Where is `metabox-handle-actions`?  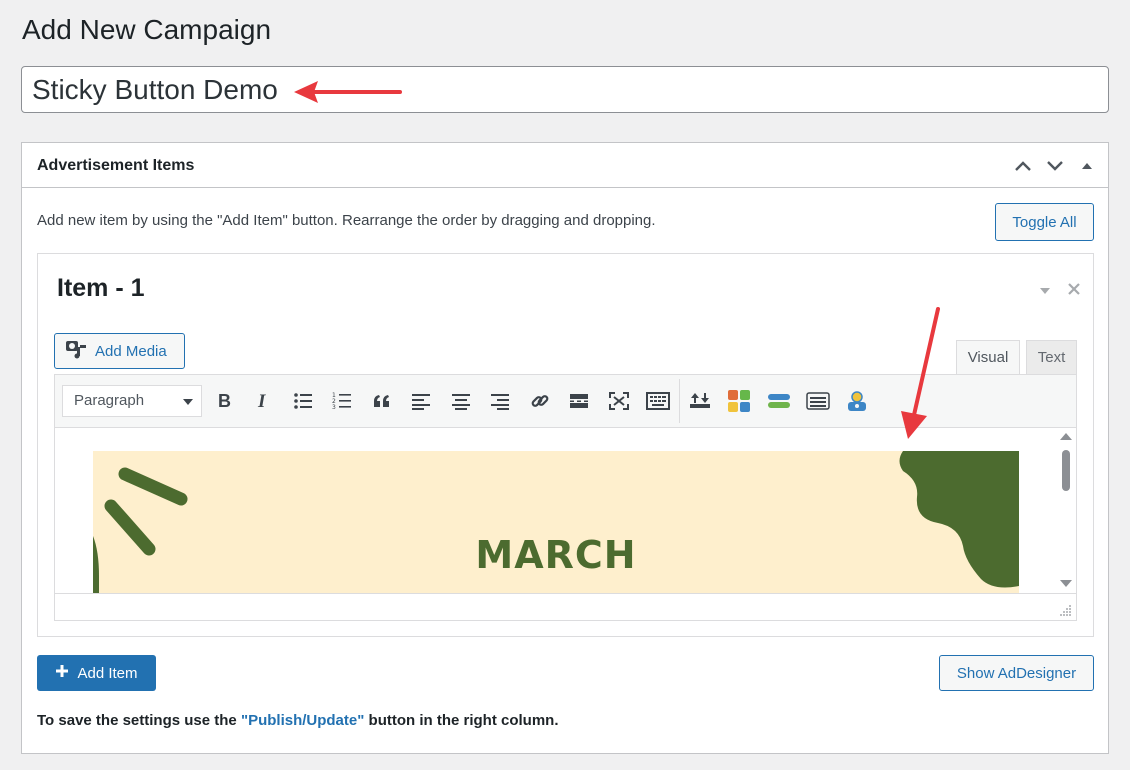 metabox-handle-actions is located at coordinates (1055, 166).